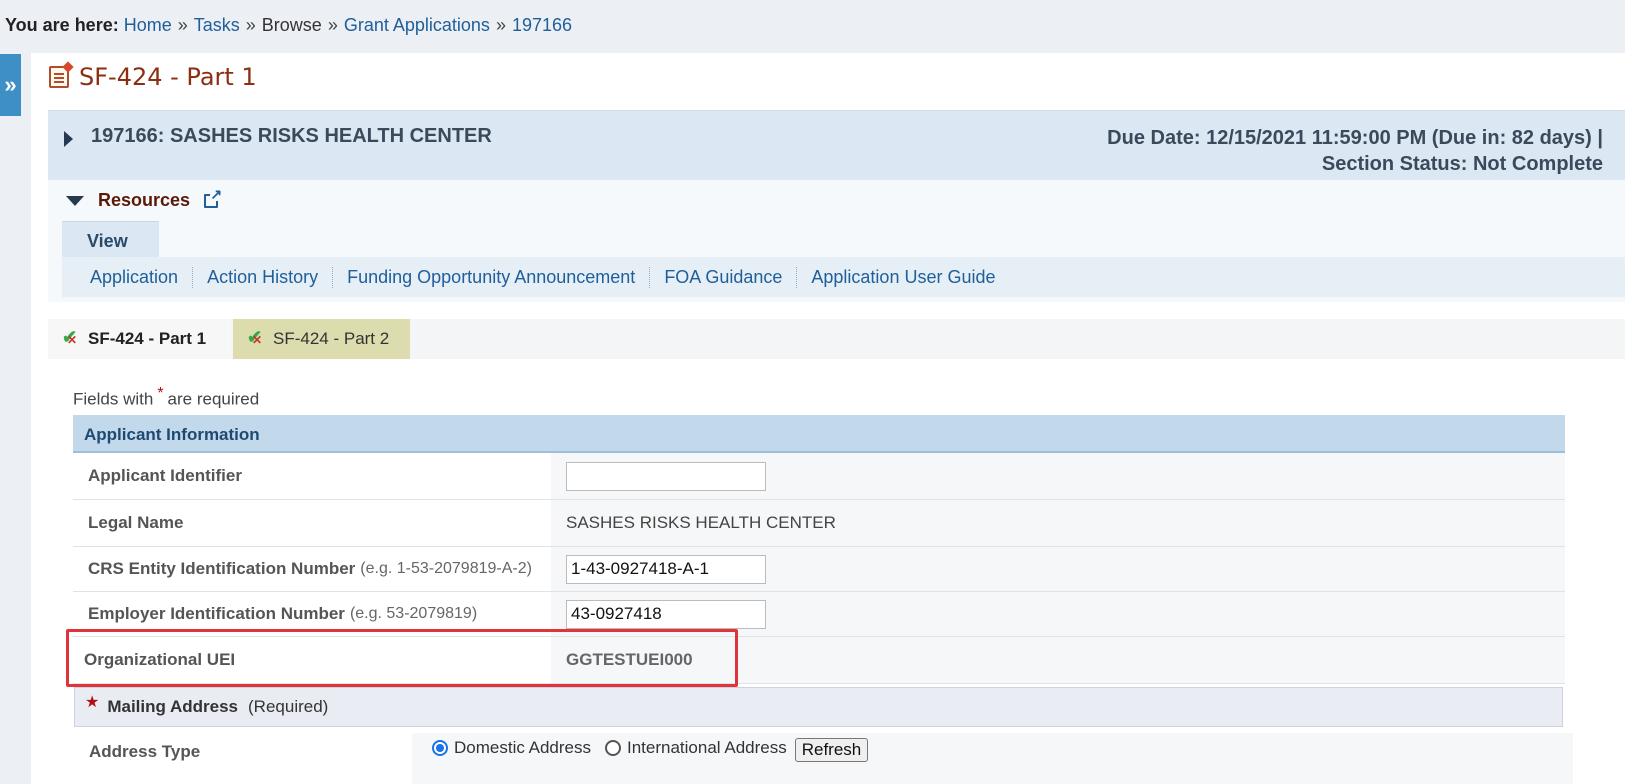  What do you see at coordinates (707, 748) in the screenshot?
I see `international-address-label: International Address` at bounding box center [707, 748].